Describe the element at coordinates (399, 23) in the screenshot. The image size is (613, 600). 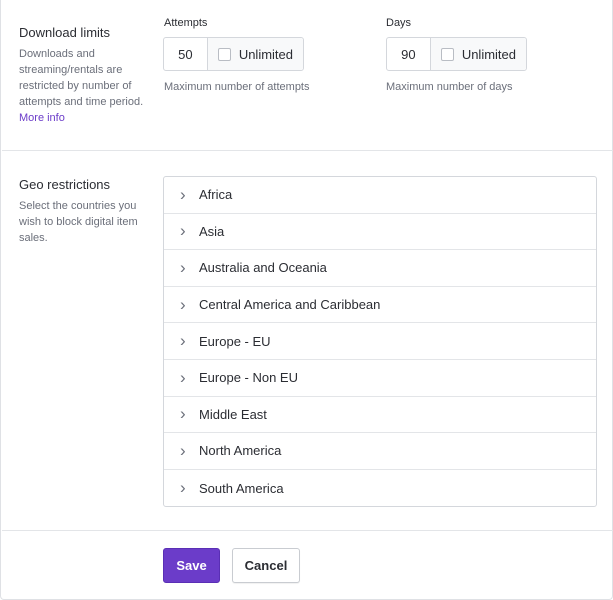
I see `days-label: Days` at that location.